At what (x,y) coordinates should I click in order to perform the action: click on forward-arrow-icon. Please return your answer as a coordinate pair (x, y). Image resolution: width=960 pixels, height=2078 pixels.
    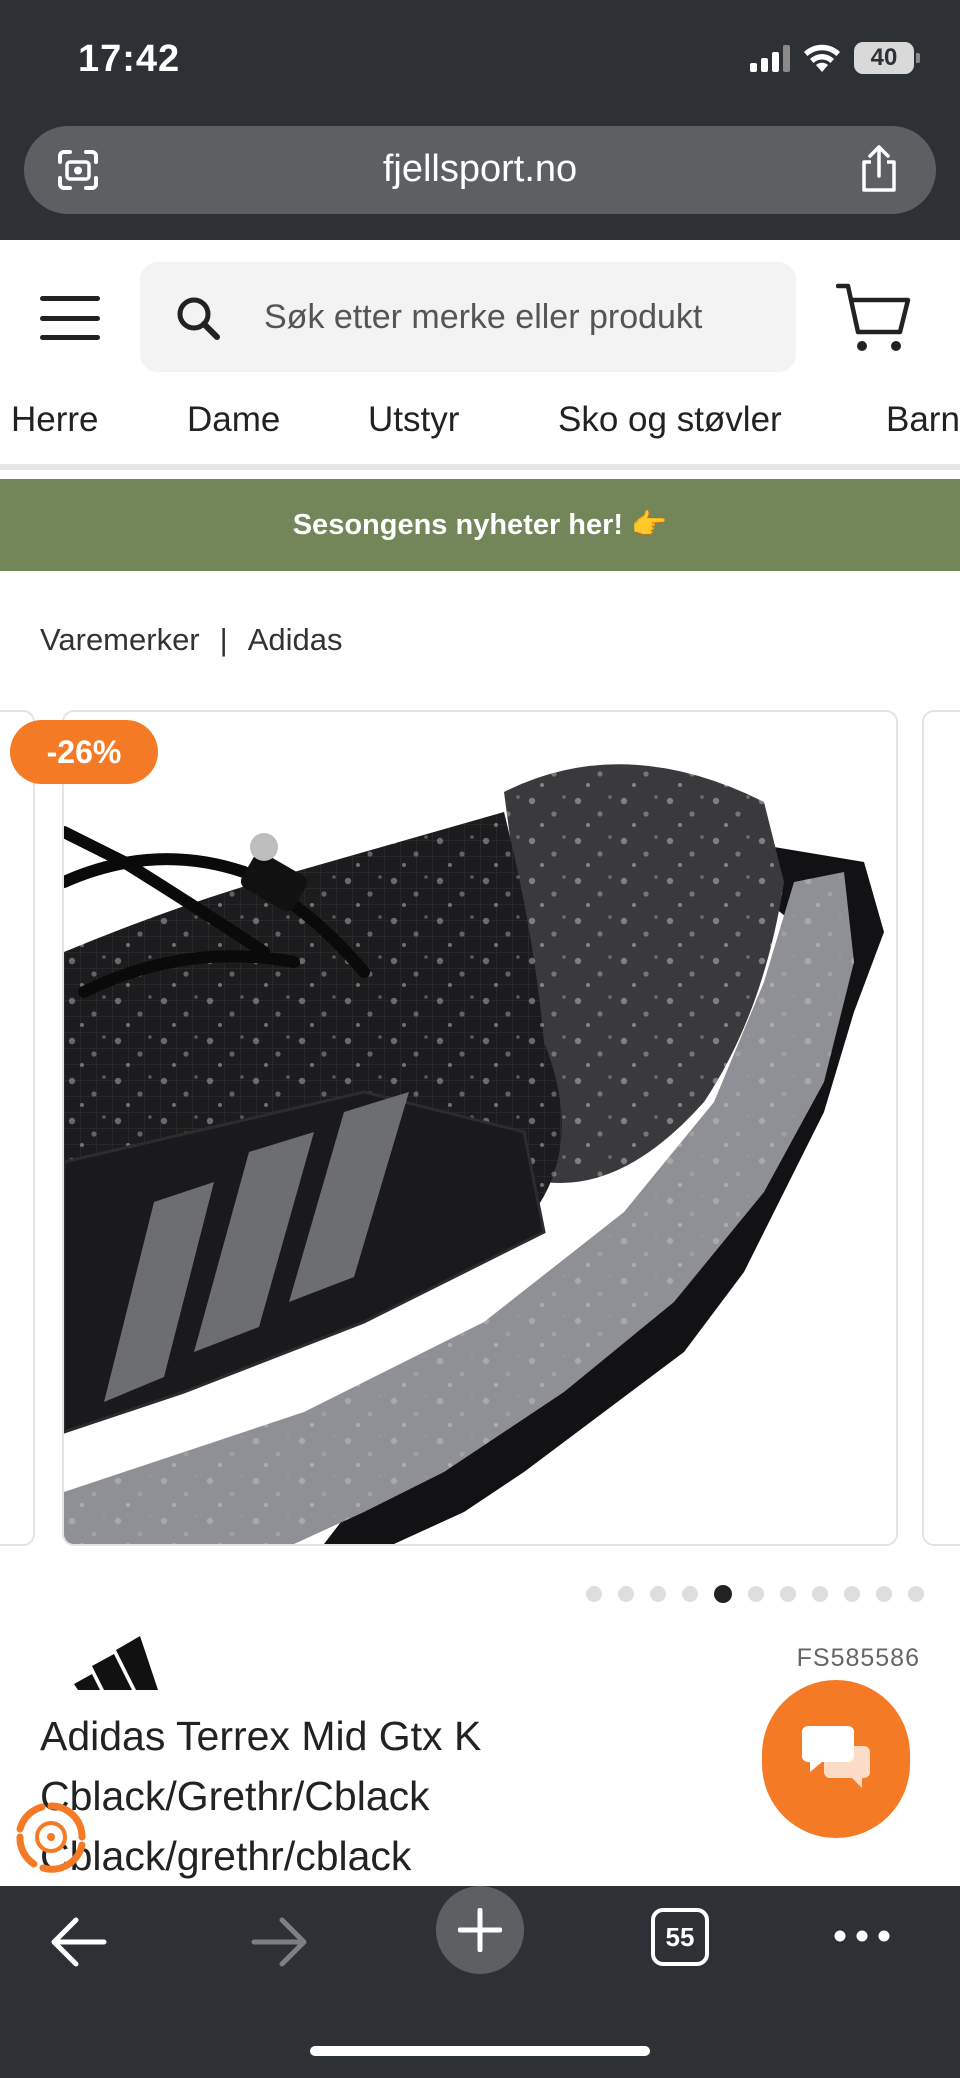
    Looking at the image, I should click on (279, 1942).